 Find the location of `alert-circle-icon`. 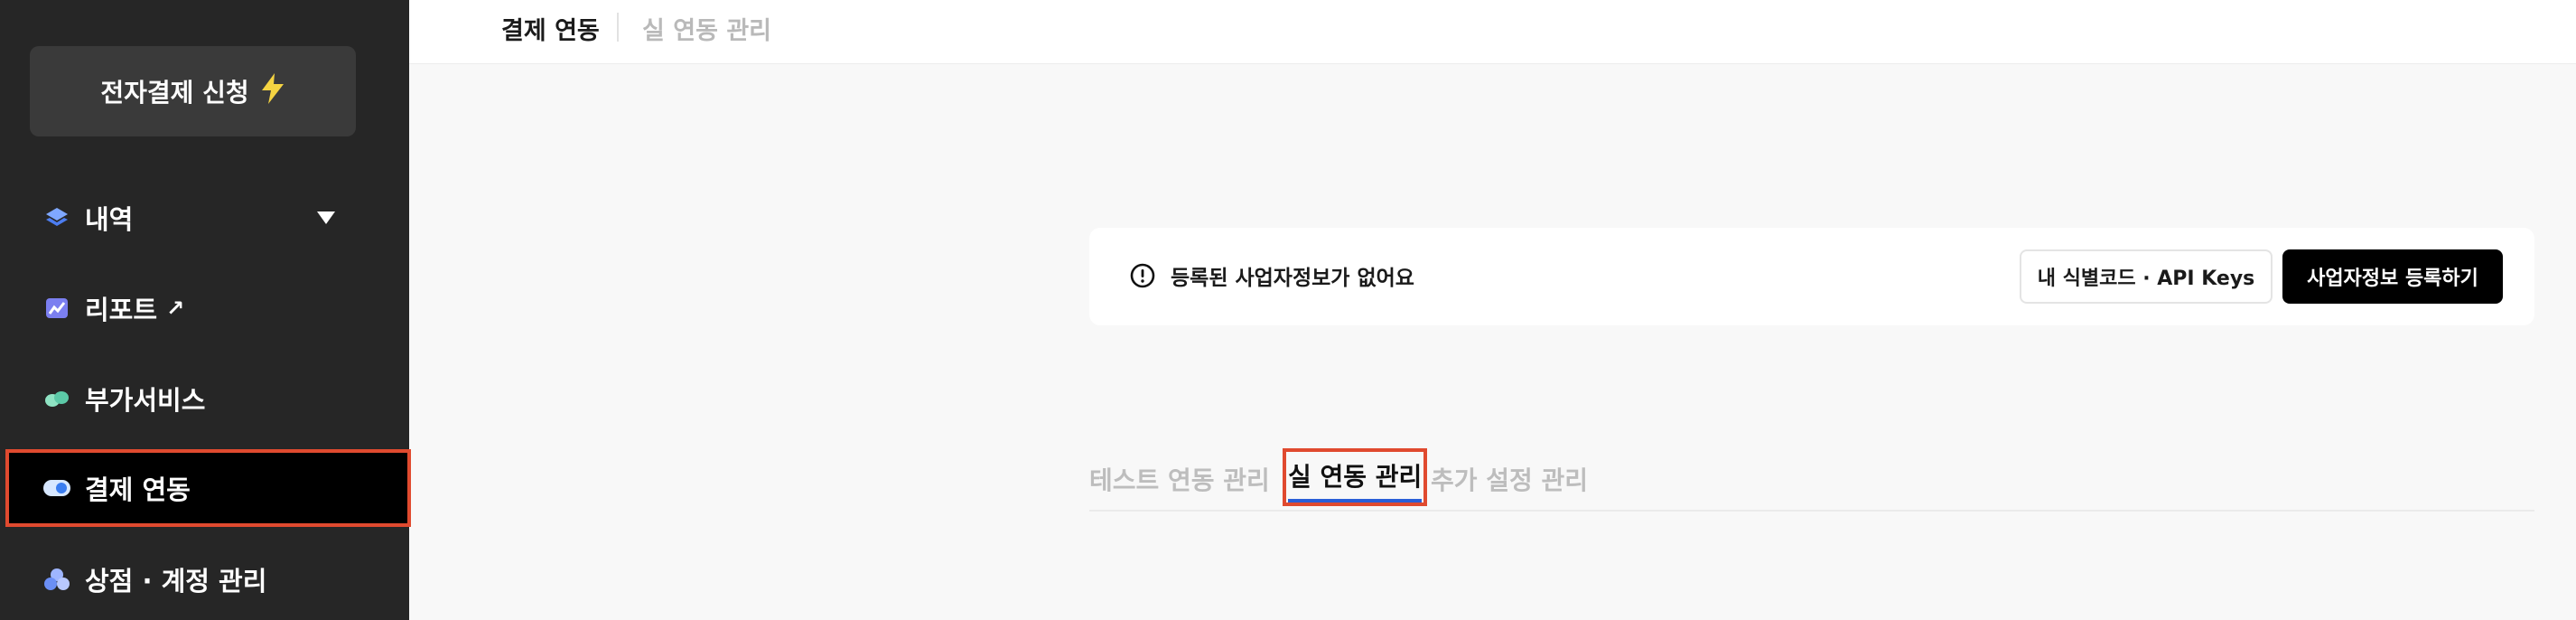

alert-circle-icon is located at coordinates (1143, 275).